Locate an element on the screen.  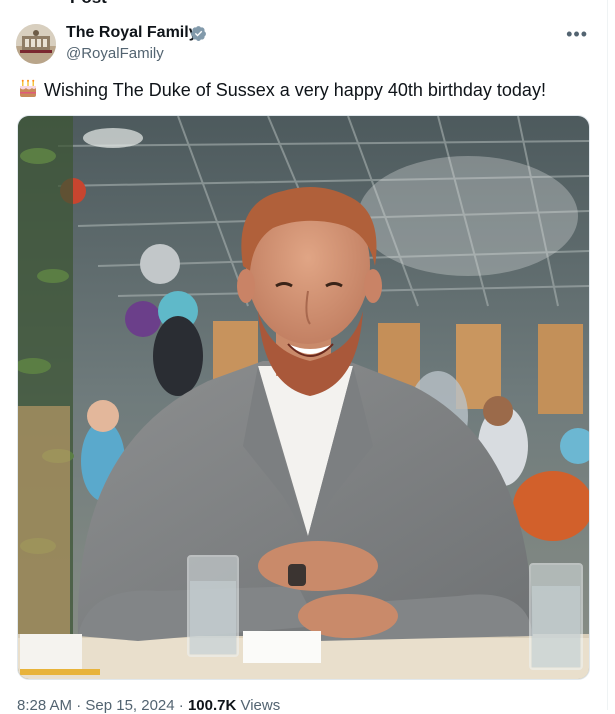
timestamp: 8:28 AM · Sep 15, 2024 · is located at coordinates (102, 705).